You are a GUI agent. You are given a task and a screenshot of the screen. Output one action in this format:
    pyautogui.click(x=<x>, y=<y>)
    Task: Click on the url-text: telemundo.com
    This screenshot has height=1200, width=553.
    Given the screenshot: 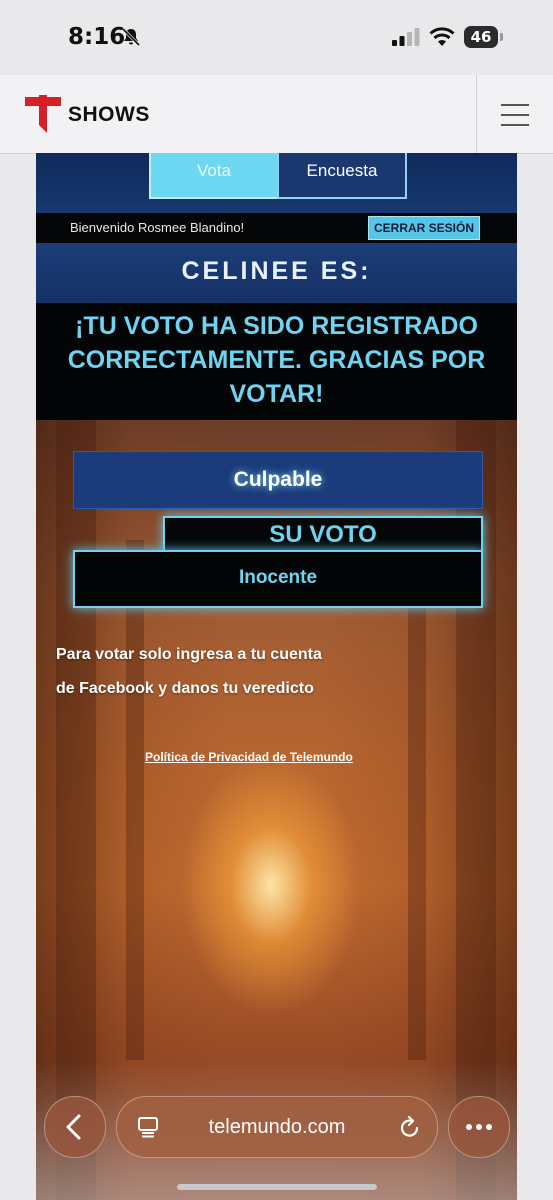 What is the action you would take?
    pyautogui.click(x=277, y=1127)
    